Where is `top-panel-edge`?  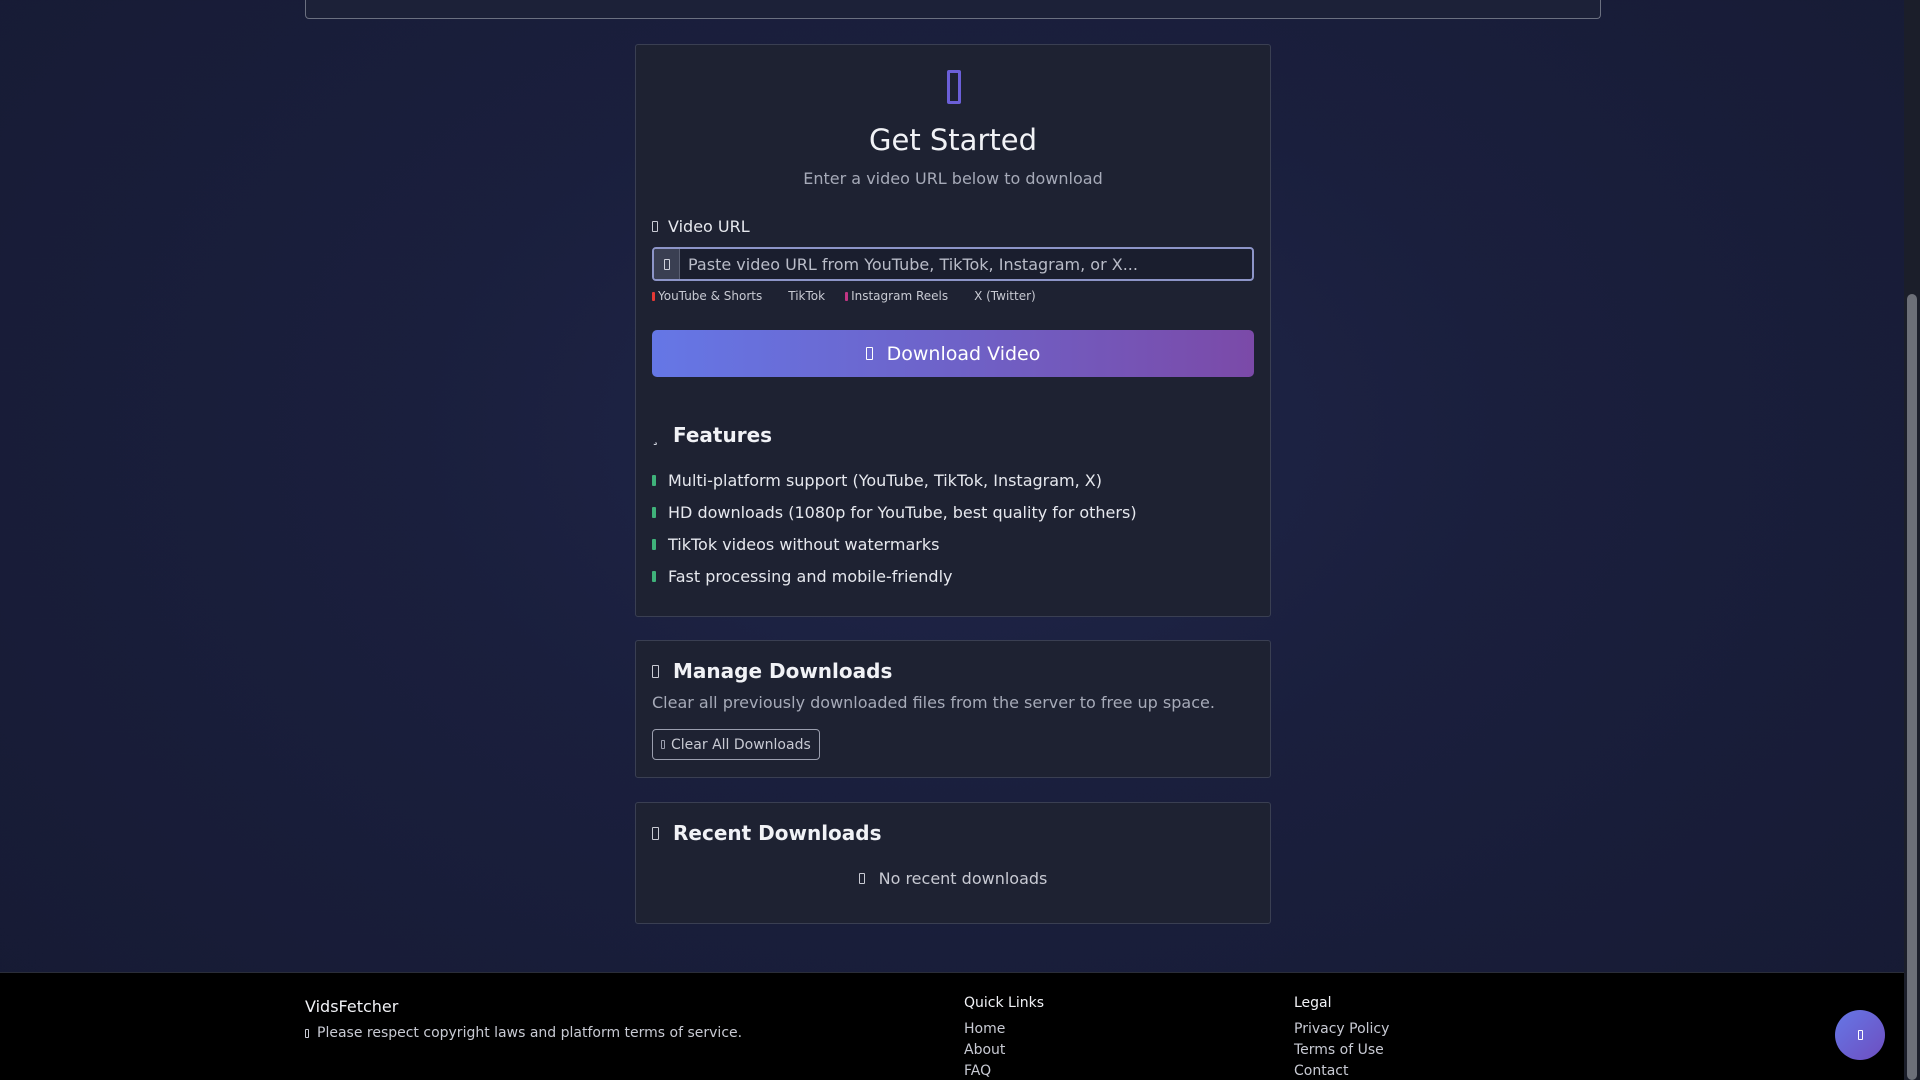 top-panel-edge is located at coordinates (953, 9).